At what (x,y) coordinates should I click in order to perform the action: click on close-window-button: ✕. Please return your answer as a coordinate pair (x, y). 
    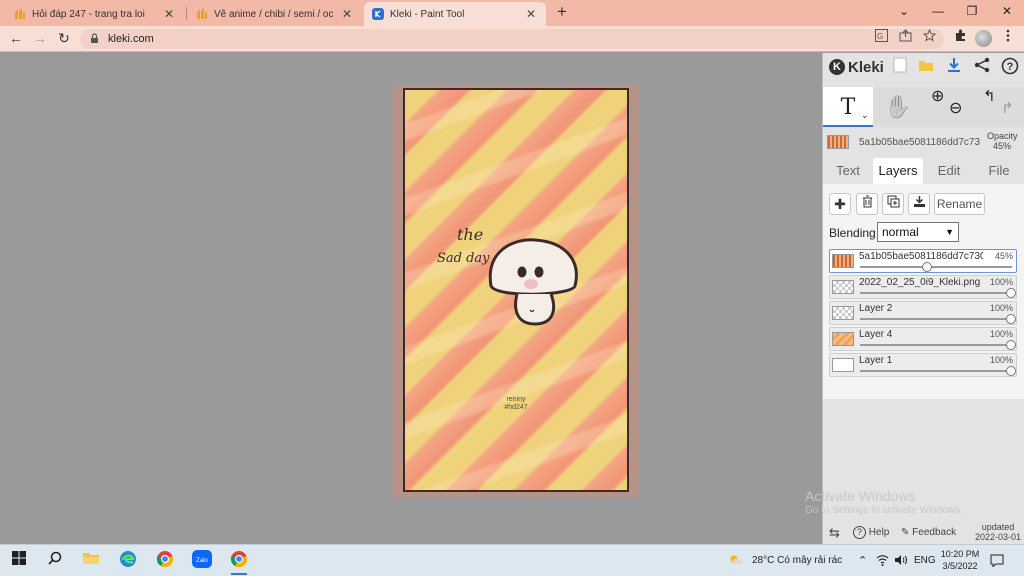
    Looking at the image, I should click on (1007, 12).